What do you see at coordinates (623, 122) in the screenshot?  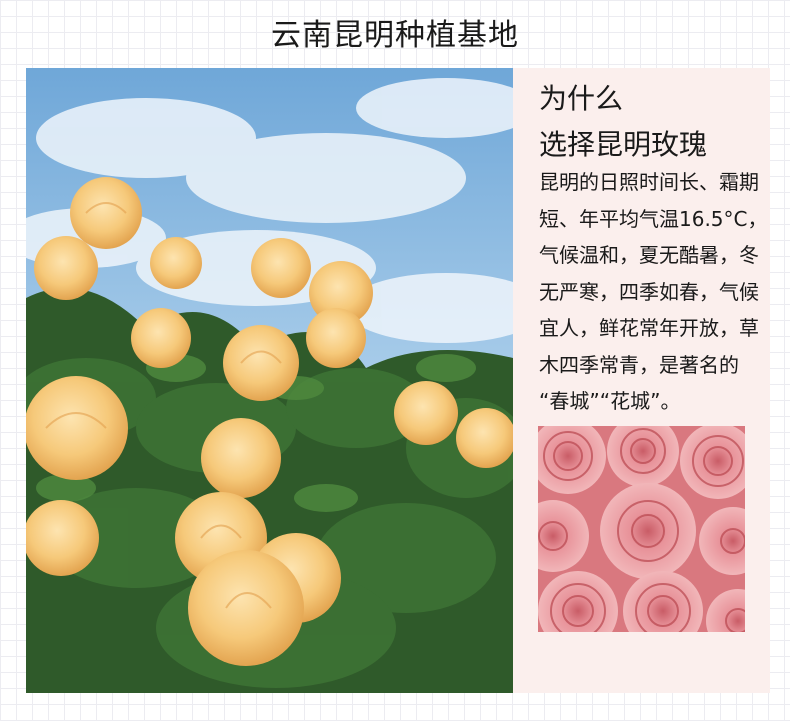 I see `panel-heading: 为什么 选择昆明玫瑰` at bounding box center [623, 122].